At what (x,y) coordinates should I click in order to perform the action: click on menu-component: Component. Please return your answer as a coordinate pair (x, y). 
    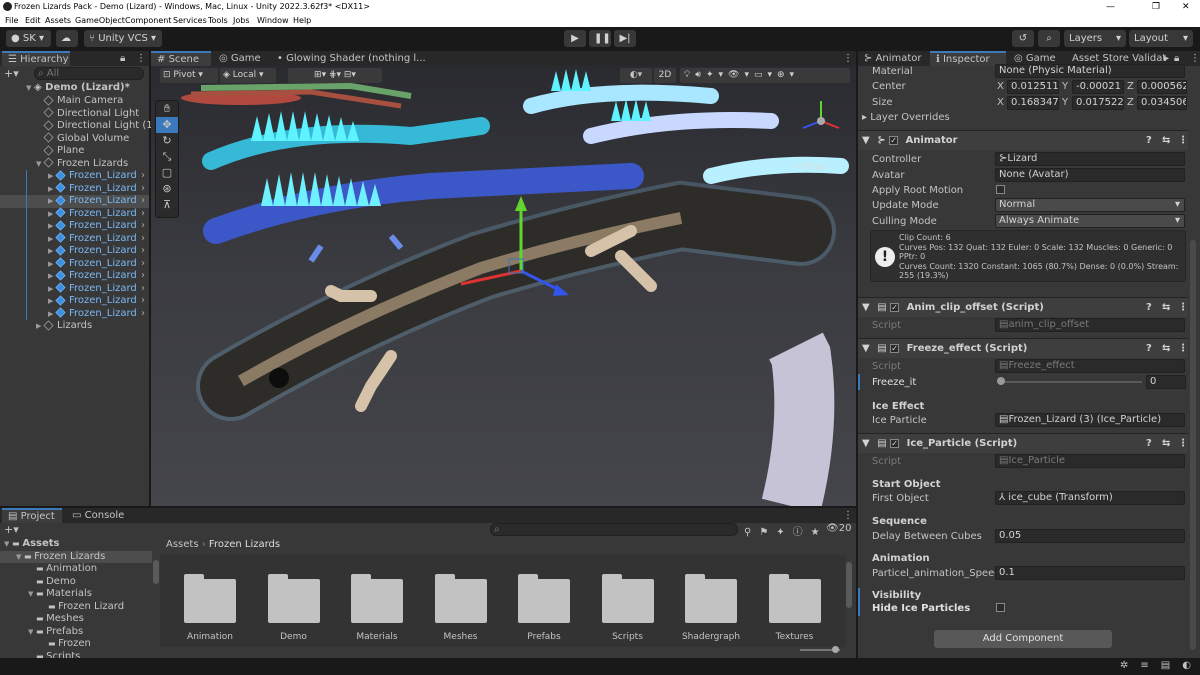
    Looking at the image, I should click on (148, 20).